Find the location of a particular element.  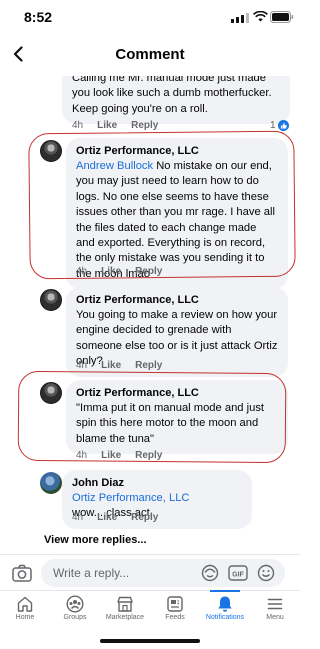

home-icon is located at coordinates (25, 604).